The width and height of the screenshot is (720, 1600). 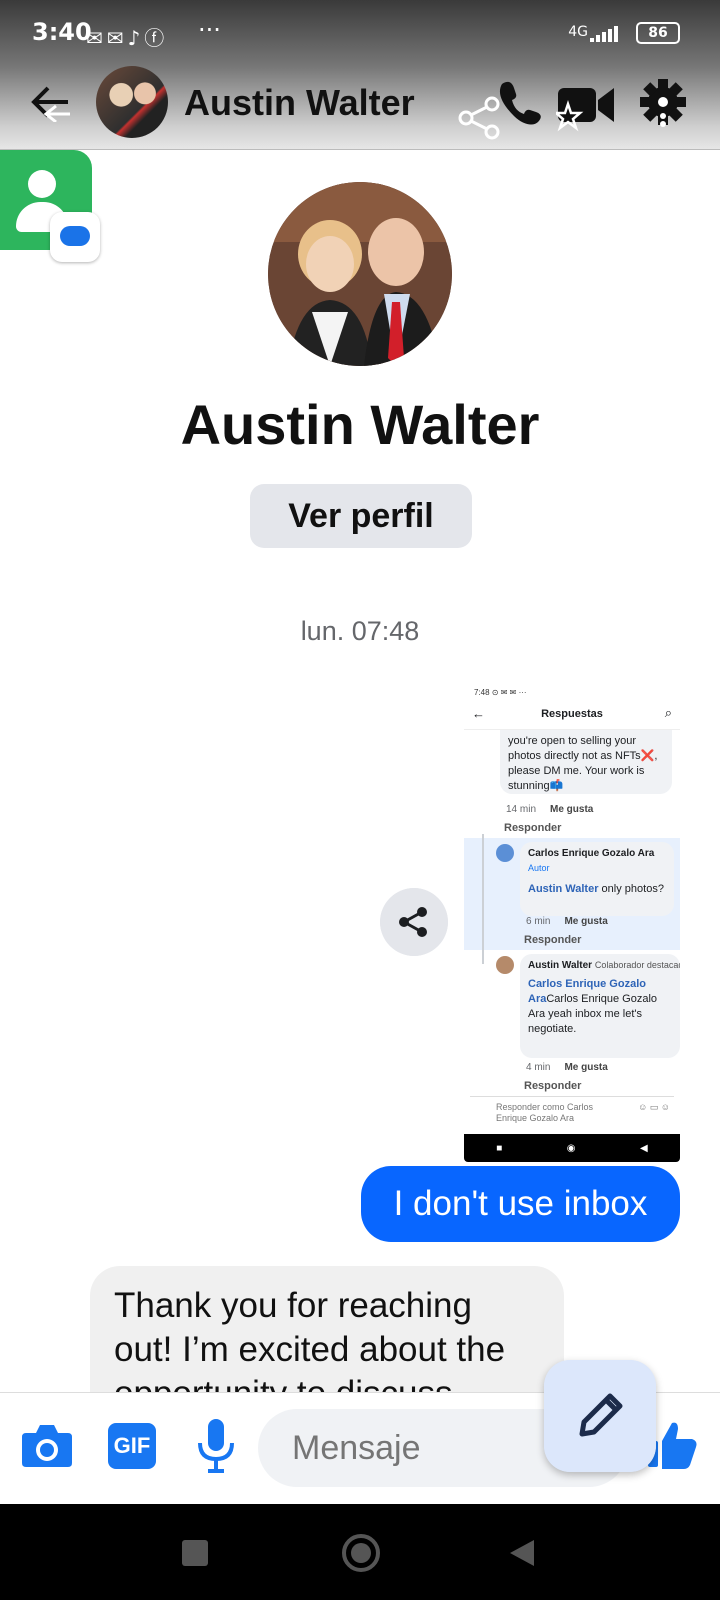 I want to click on view-profile-button: Ver perfil, so click(x=361, y=516).